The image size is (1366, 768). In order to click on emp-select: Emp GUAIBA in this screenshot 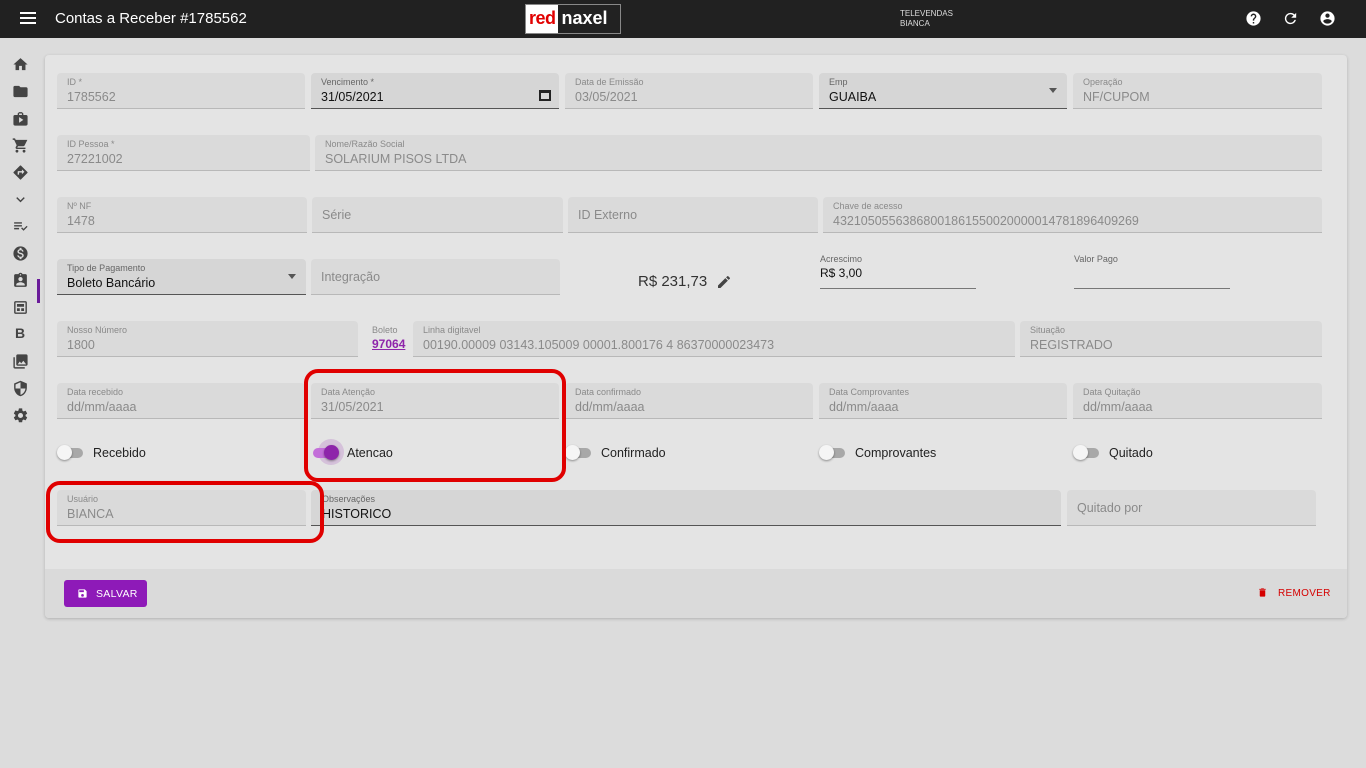, I will do `click(943, 91)`.